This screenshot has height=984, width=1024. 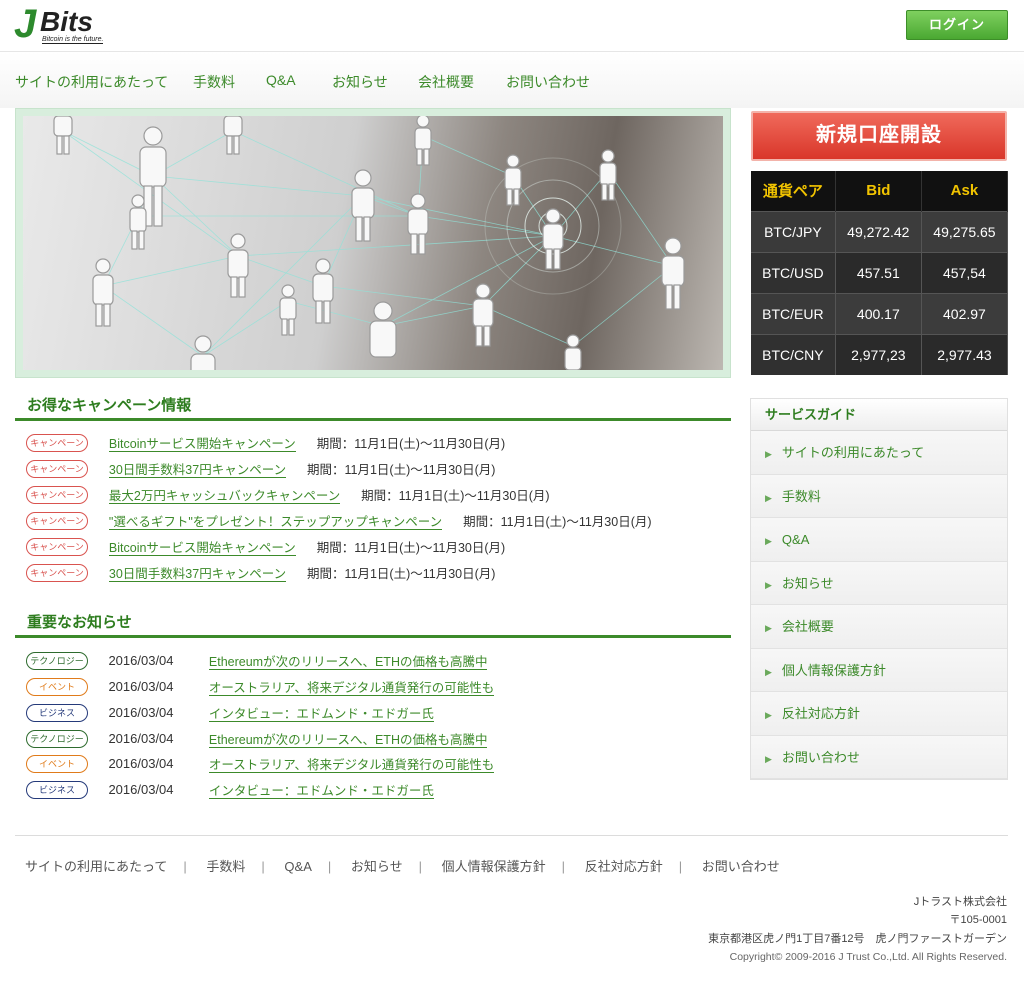 I want to click on campaigns-title: お得なキャンペーン情報, so click(x=109, y=405).